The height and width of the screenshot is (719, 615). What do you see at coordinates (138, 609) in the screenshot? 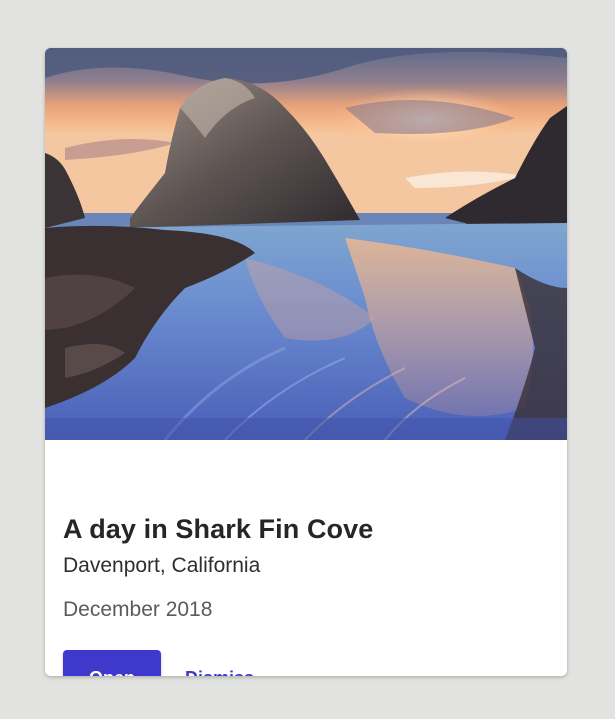
I see `card-date: December 2018` at bounding box center [138, 609].